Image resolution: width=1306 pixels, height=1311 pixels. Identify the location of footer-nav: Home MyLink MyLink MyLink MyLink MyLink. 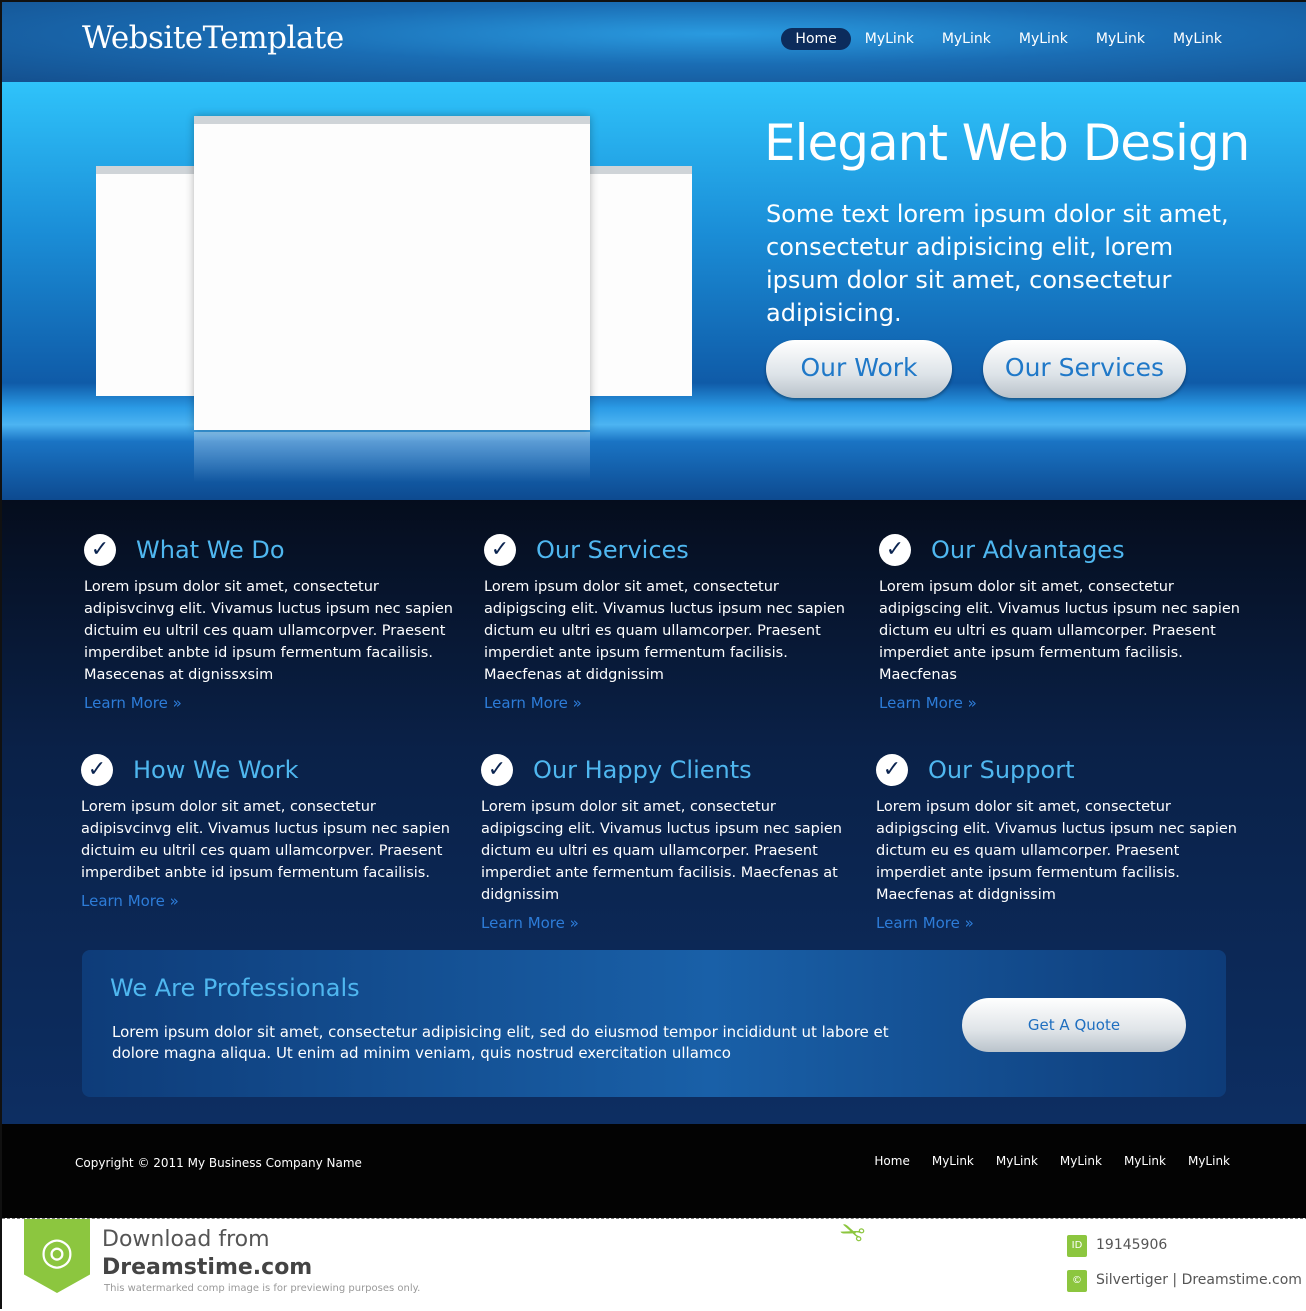
(1052, 1161).